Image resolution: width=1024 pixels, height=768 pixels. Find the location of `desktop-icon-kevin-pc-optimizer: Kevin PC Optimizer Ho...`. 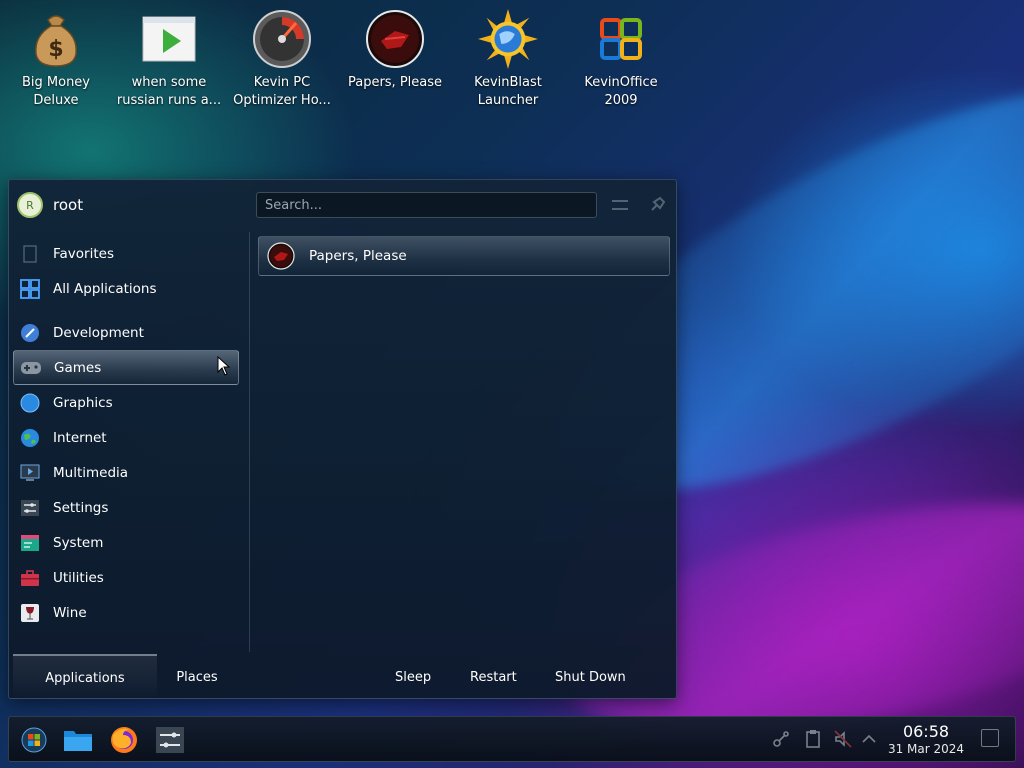

desktop-icon-kevin-pc-optimizer: Kevin PC Optimizer Ho... is located at coordinates (282, 59).